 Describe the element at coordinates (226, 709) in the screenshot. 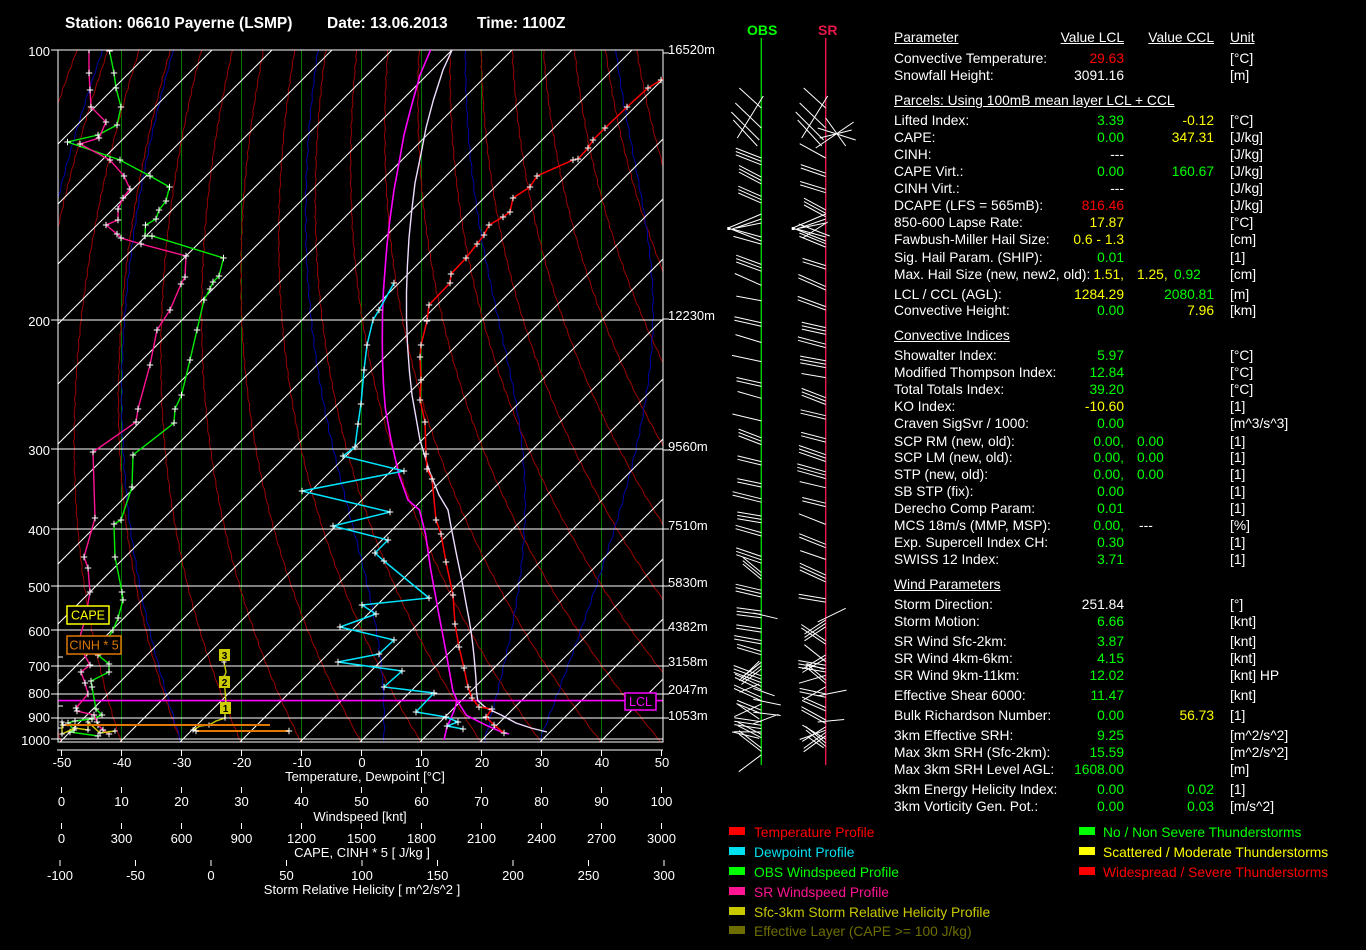

I see `svg-text: 1` at that location.